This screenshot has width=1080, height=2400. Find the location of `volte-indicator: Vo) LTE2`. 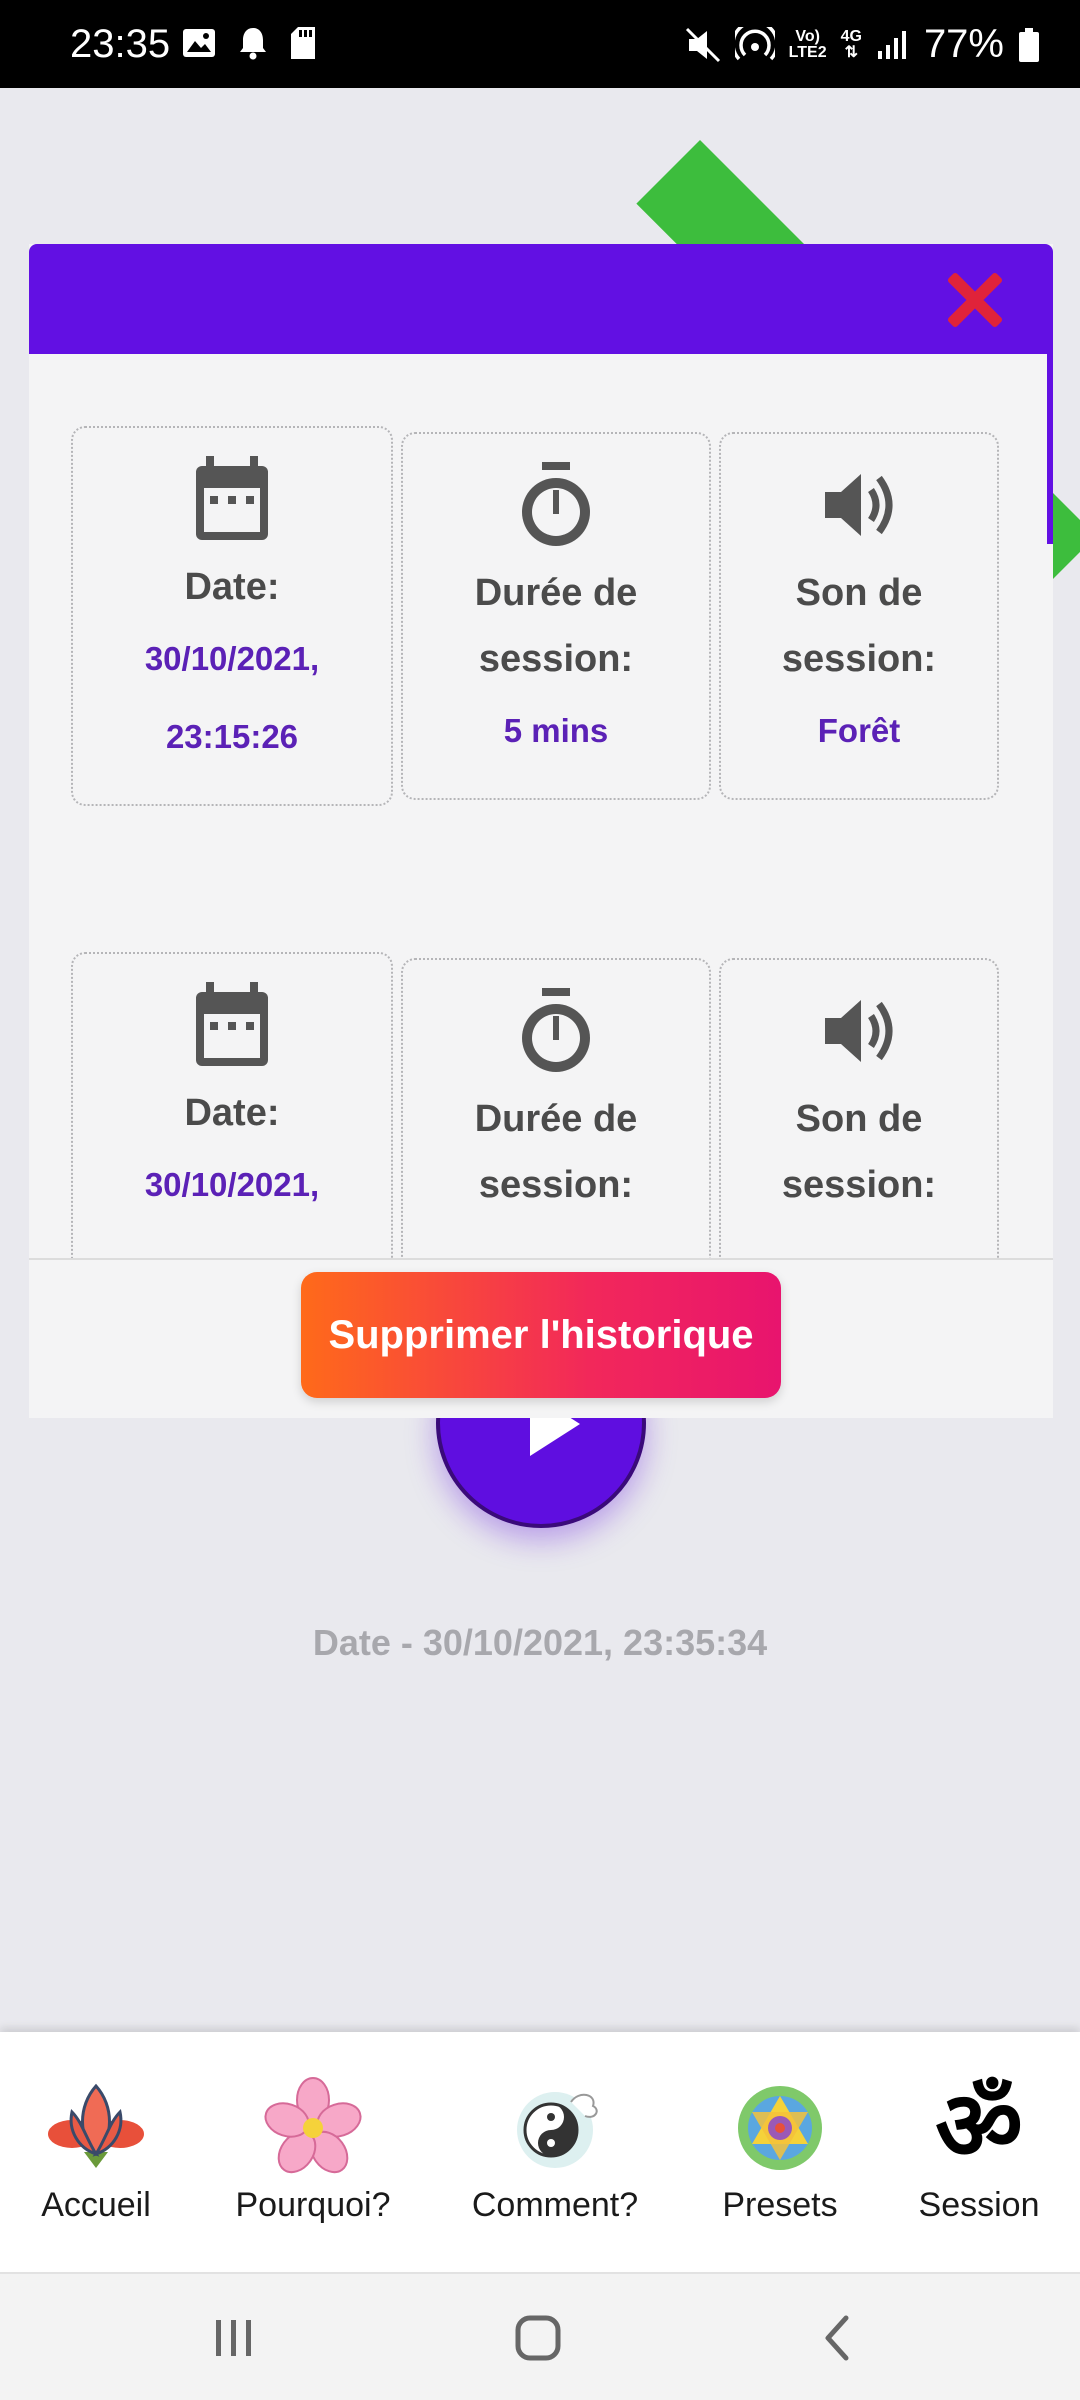

volte-indicator: Vo) LTE2 is located at coordinates (807, 44).